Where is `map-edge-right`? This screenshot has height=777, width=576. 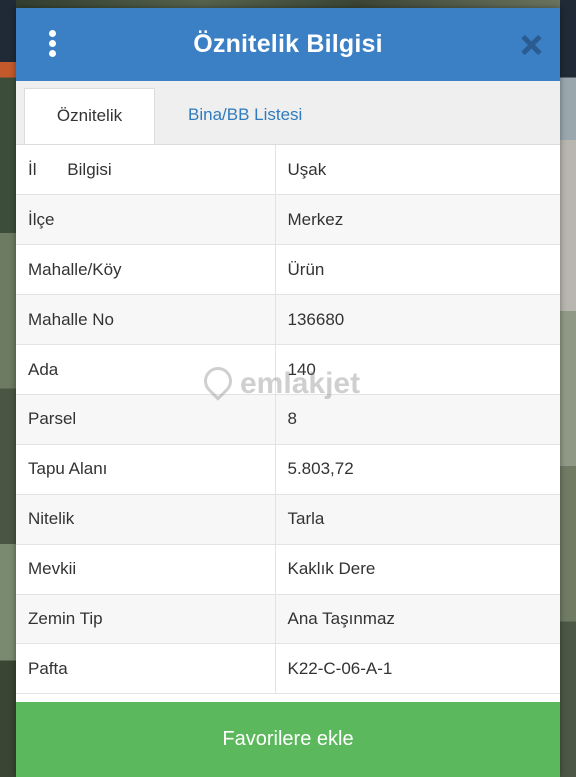
map-edge-right is located at coordinates (568, 388).